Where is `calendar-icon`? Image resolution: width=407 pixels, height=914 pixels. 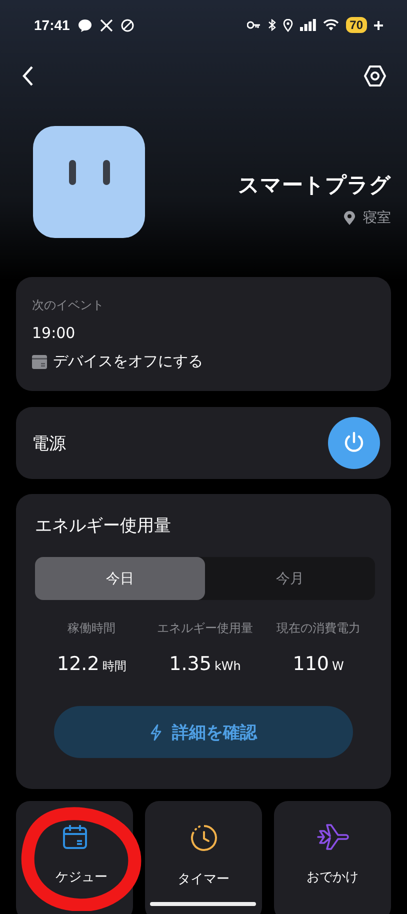
calendar-icon is located at coordinates (74, 837).